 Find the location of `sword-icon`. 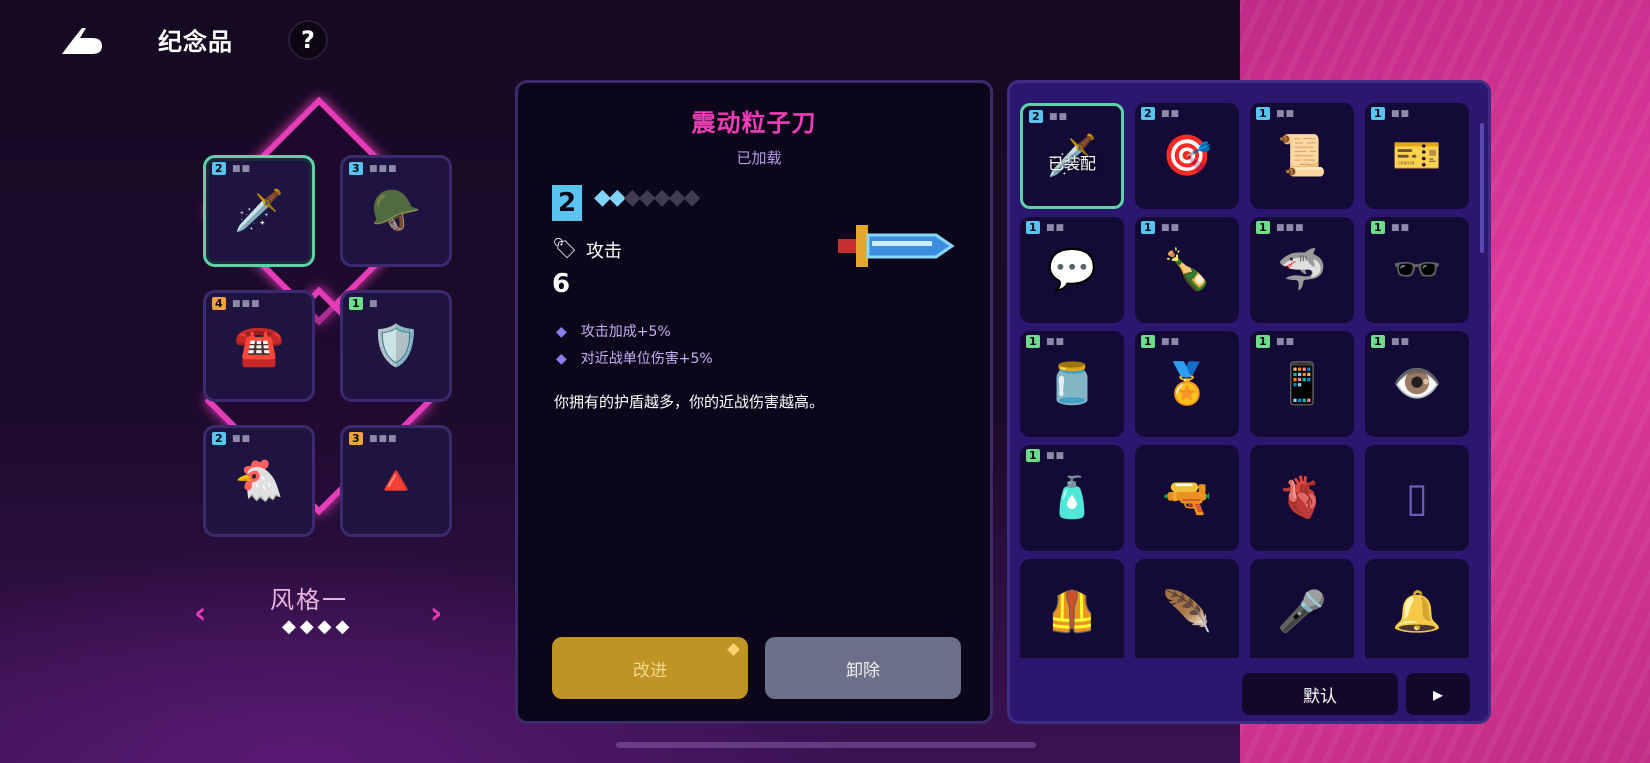

sword-icon is located at coordinates (896, 246).